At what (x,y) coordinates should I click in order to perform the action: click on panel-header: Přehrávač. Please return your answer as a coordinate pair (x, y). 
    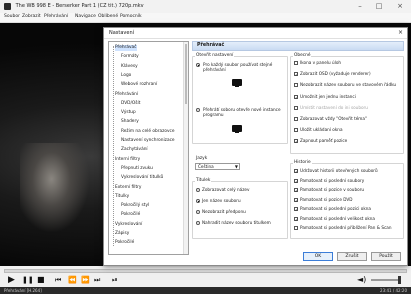
    Looking at the image, I should click on (298, 46).